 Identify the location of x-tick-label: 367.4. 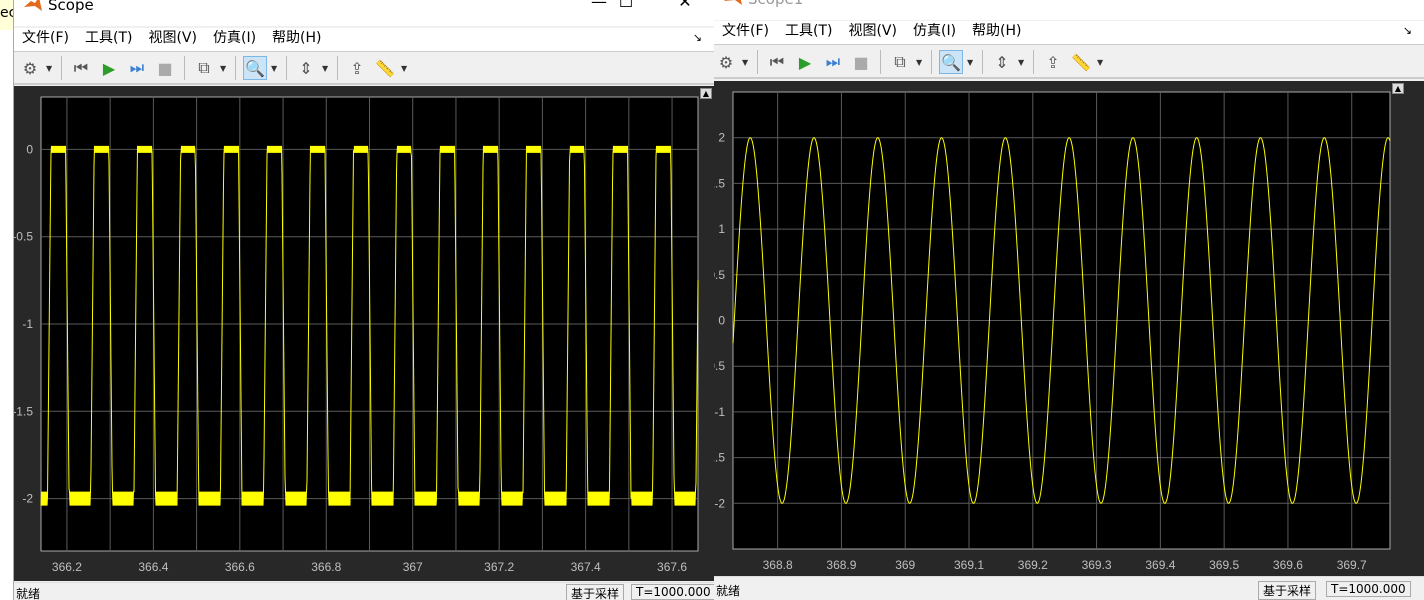
(586, 567).